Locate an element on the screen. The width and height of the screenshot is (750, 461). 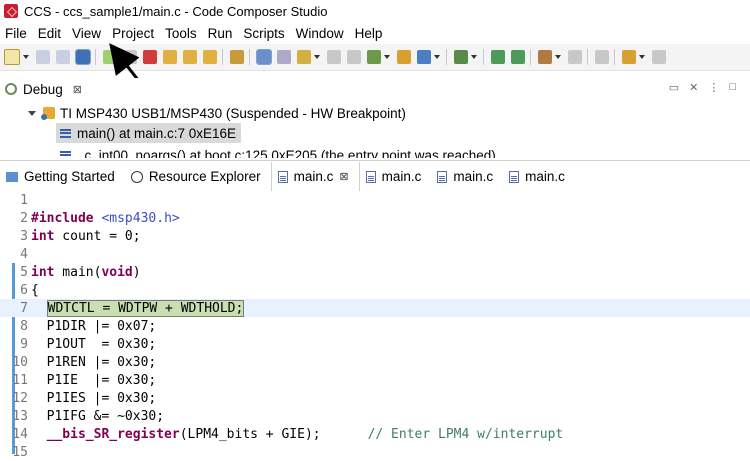
code-line: 15 is located at coordinates (375, 452).